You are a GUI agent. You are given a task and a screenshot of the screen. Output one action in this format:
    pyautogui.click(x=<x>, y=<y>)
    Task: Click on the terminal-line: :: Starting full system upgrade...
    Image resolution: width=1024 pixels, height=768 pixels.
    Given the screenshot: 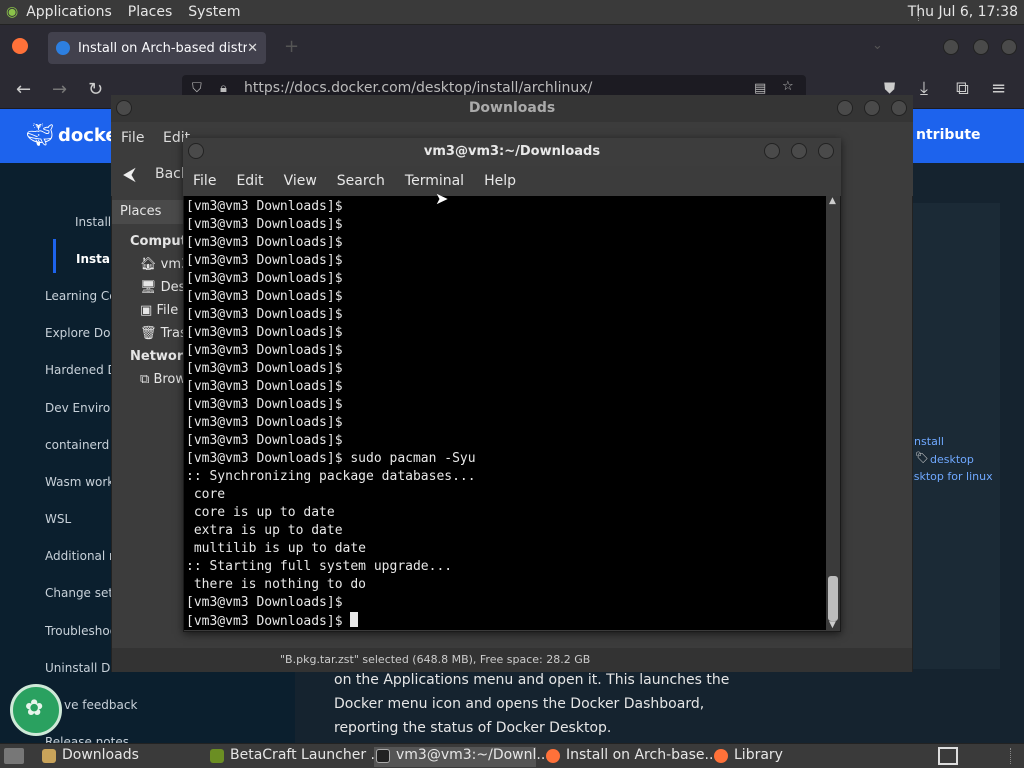 What is the action you would take?
    pyautogui.click(x=319, y=566)
    